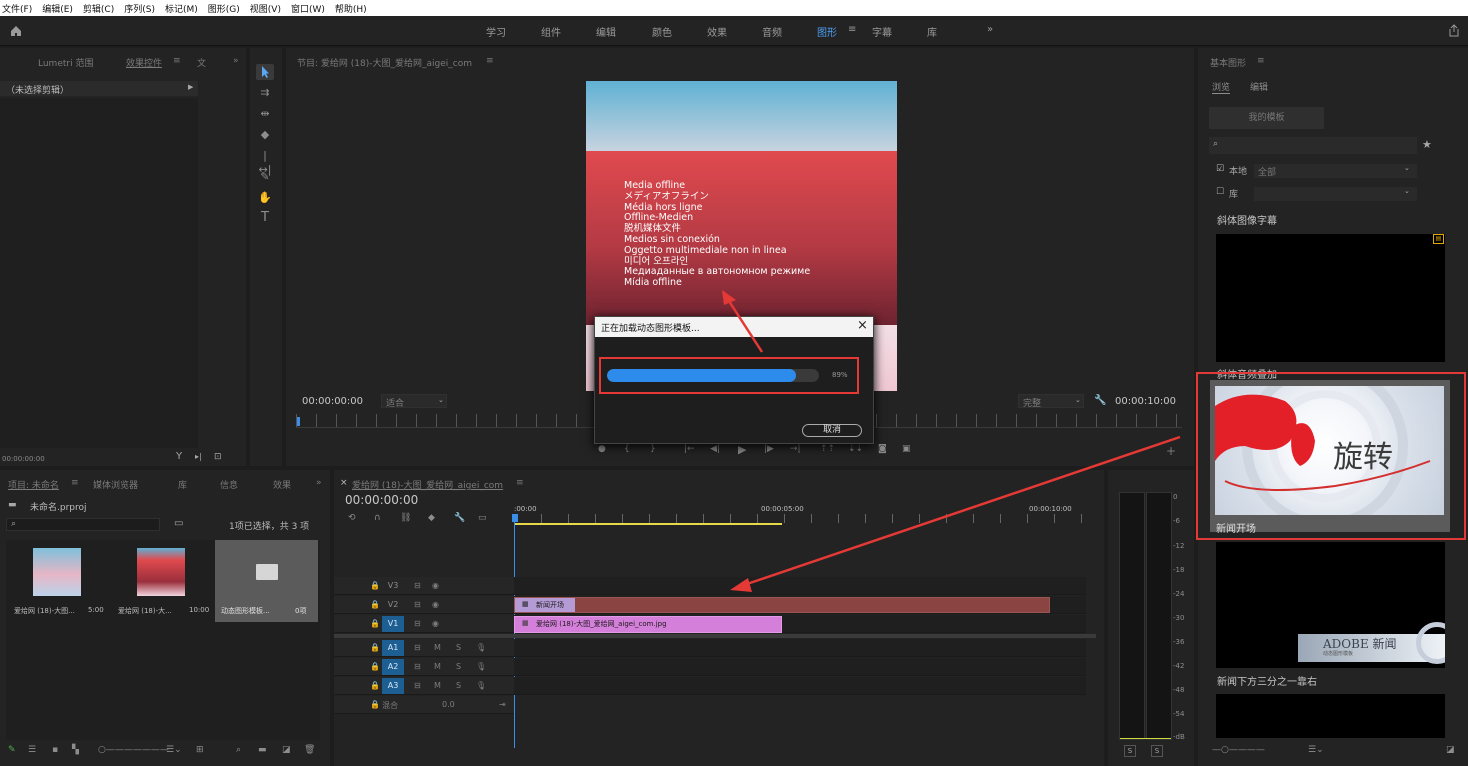  I want to click on essential-menu-icon: ≡, so click(1261, 61).